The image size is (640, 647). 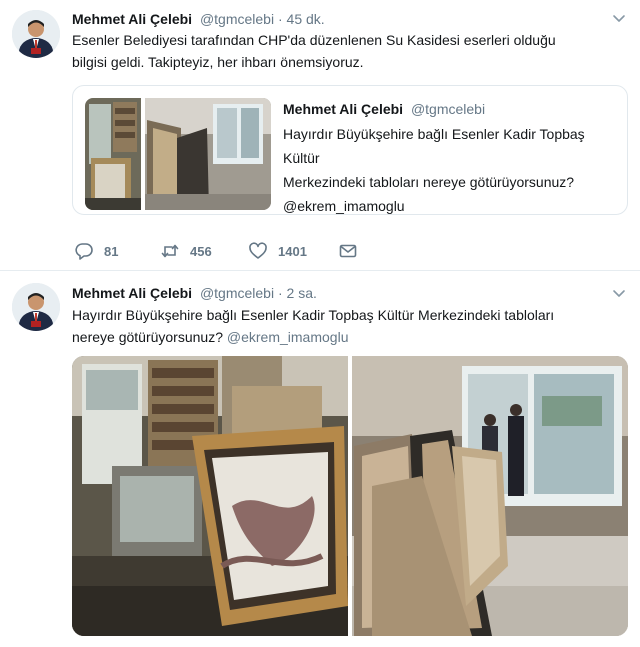 What do you see at coordinates (198, 19) in the screenshot?
I see `tweet-header: Mehmet Ali Çelebi @tgmcelebi · 45 dk.` at bounding box center [198, 19].